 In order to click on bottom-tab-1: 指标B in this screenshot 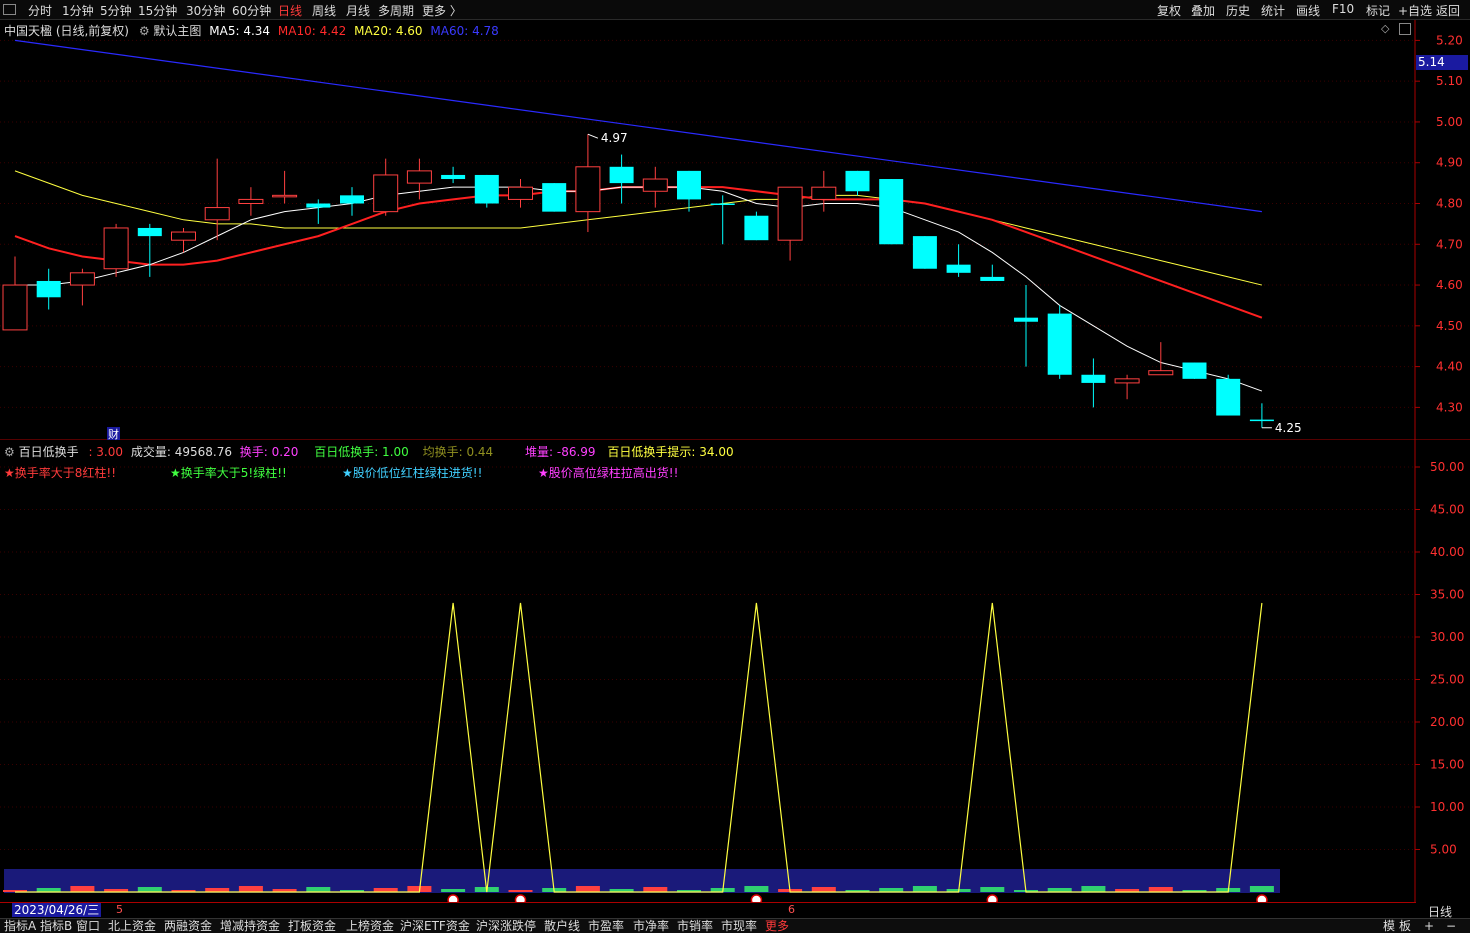, I will do `click(56, 926)`.